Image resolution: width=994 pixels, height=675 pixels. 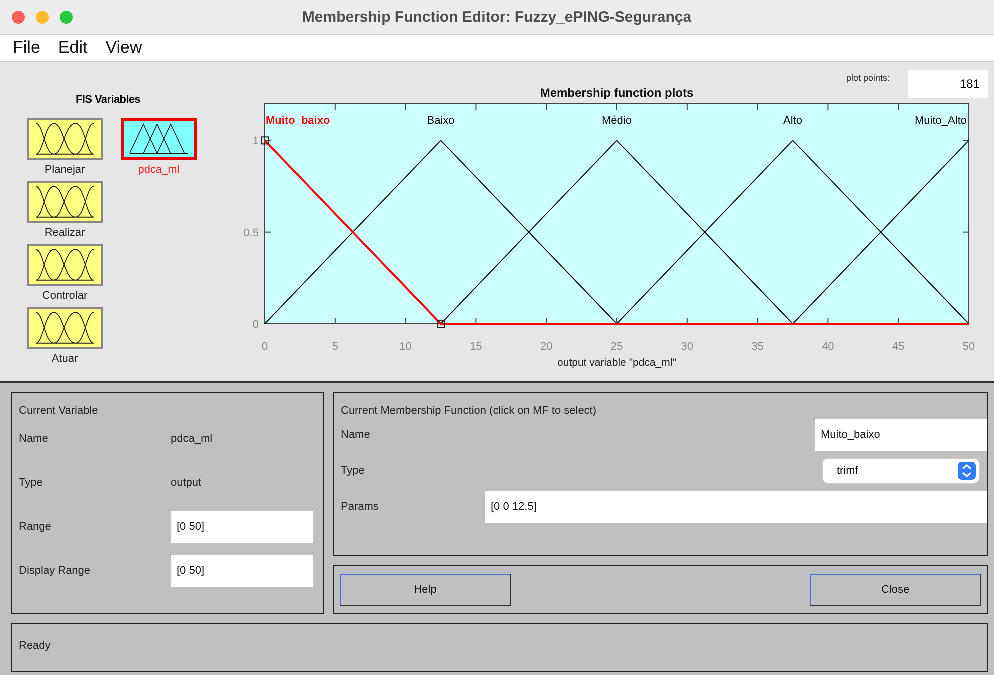 What do you see at coordinates (192, 439) in the screenshot?
I see `field-value: pdca_ml` at bounding box center [192, 439].